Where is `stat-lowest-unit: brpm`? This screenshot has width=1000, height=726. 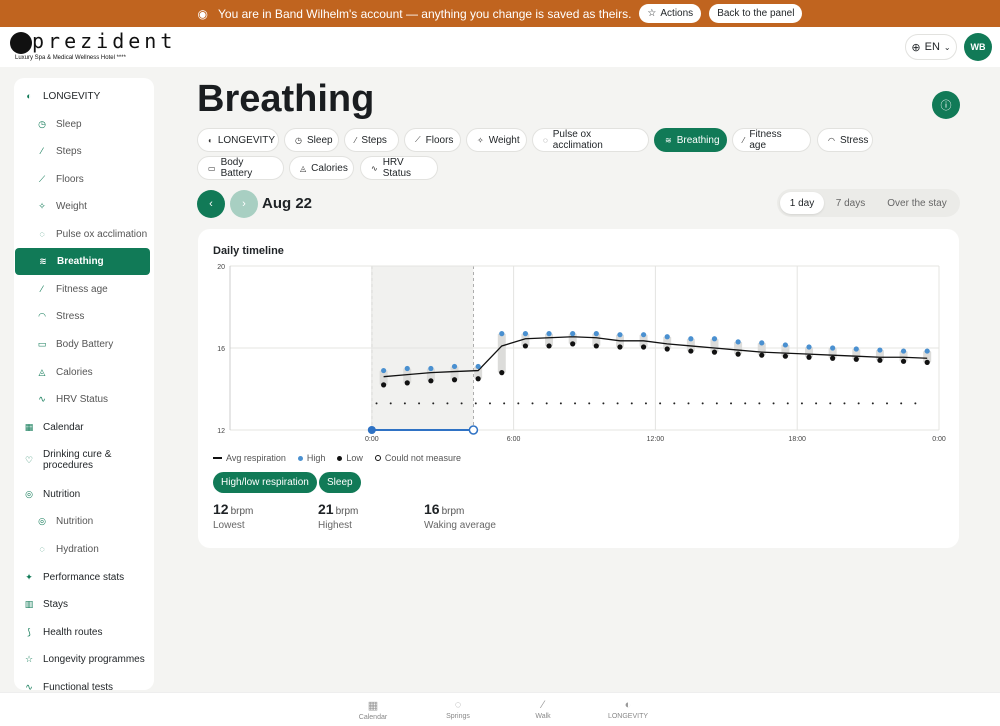 stat-lowest-unit: brpm is located at coordinates (242, 511).